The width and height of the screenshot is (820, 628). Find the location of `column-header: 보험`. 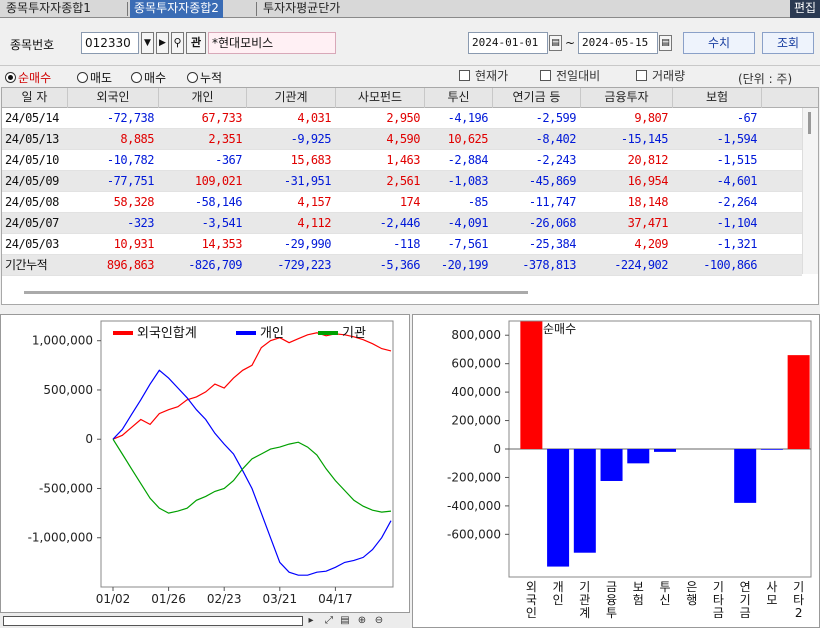

column-header: 보험 is located at coordinates (717, 98).